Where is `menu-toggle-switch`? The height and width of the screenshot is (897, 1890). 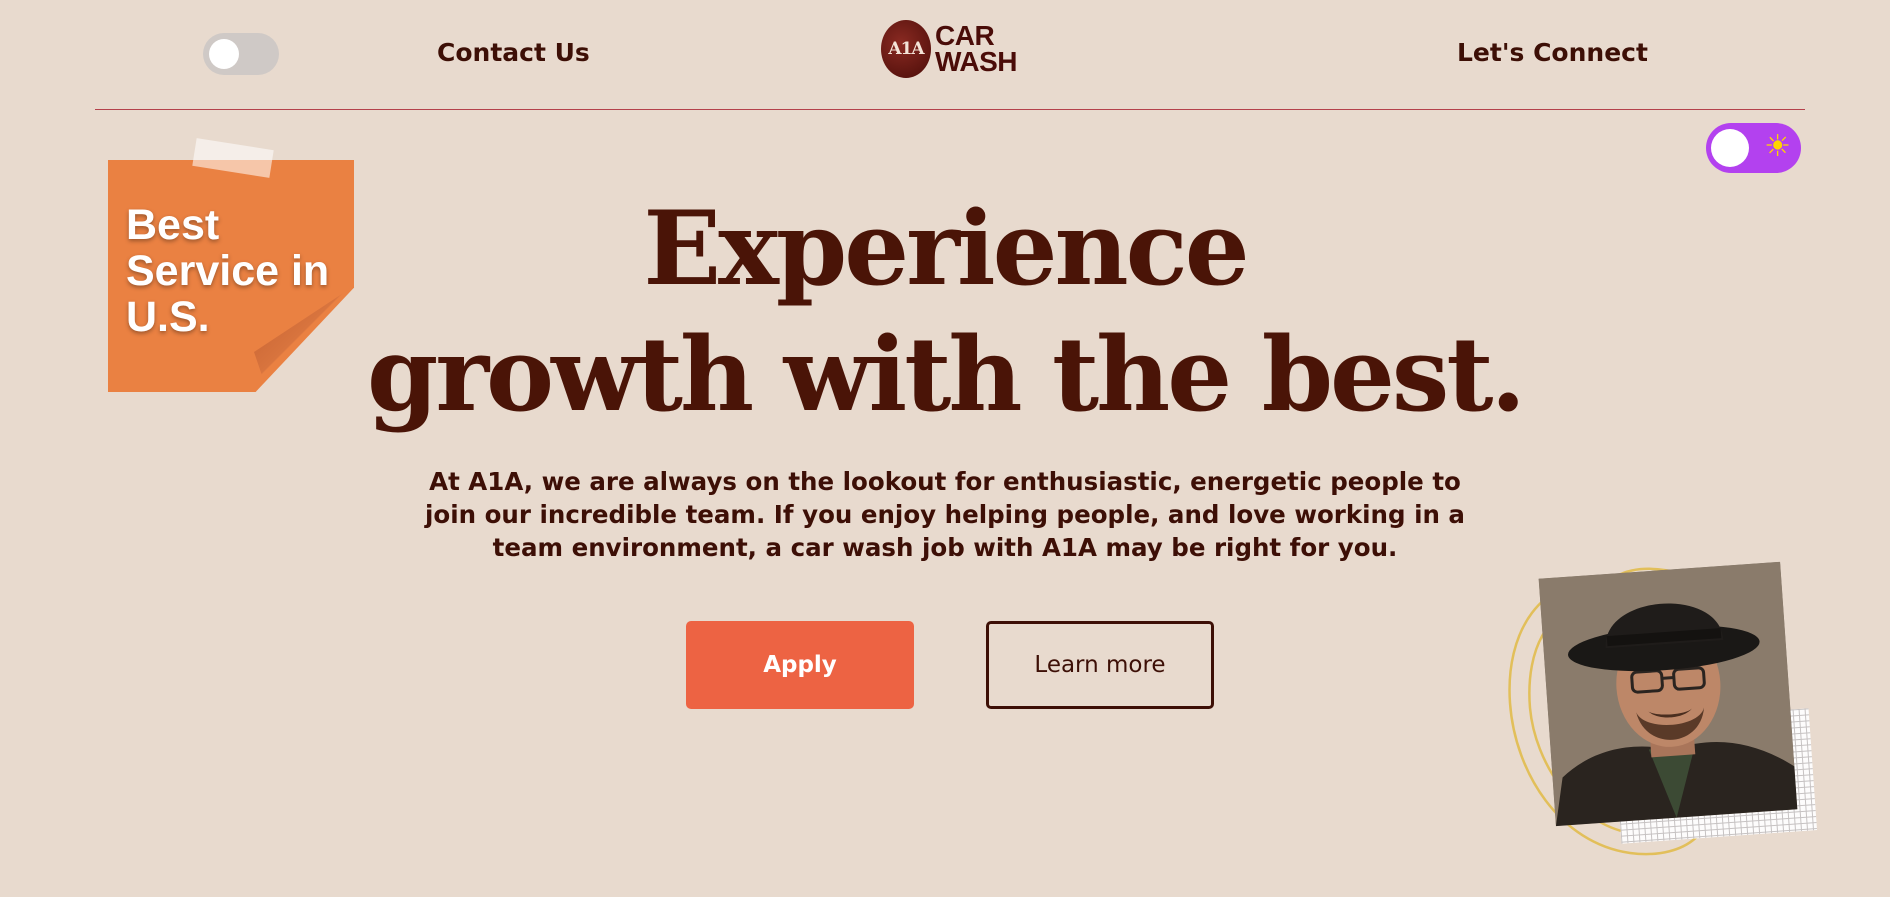 menu-toggle-switch is located at coordinates (241, 54).